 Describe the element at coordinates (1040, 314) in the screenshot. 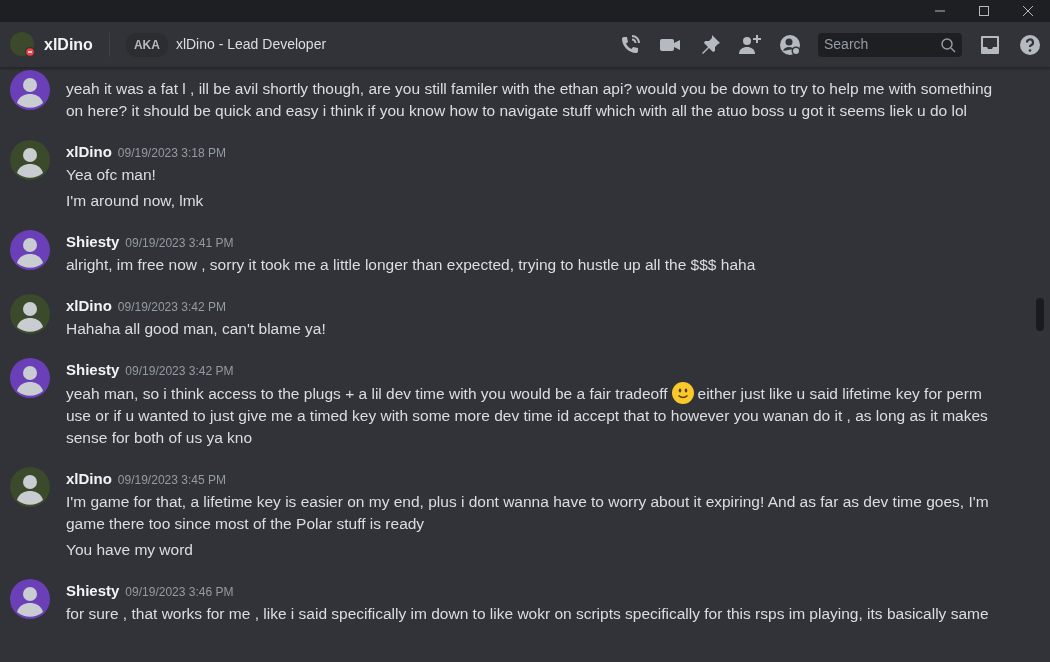

I see `scrollbar-thumb` at that location.